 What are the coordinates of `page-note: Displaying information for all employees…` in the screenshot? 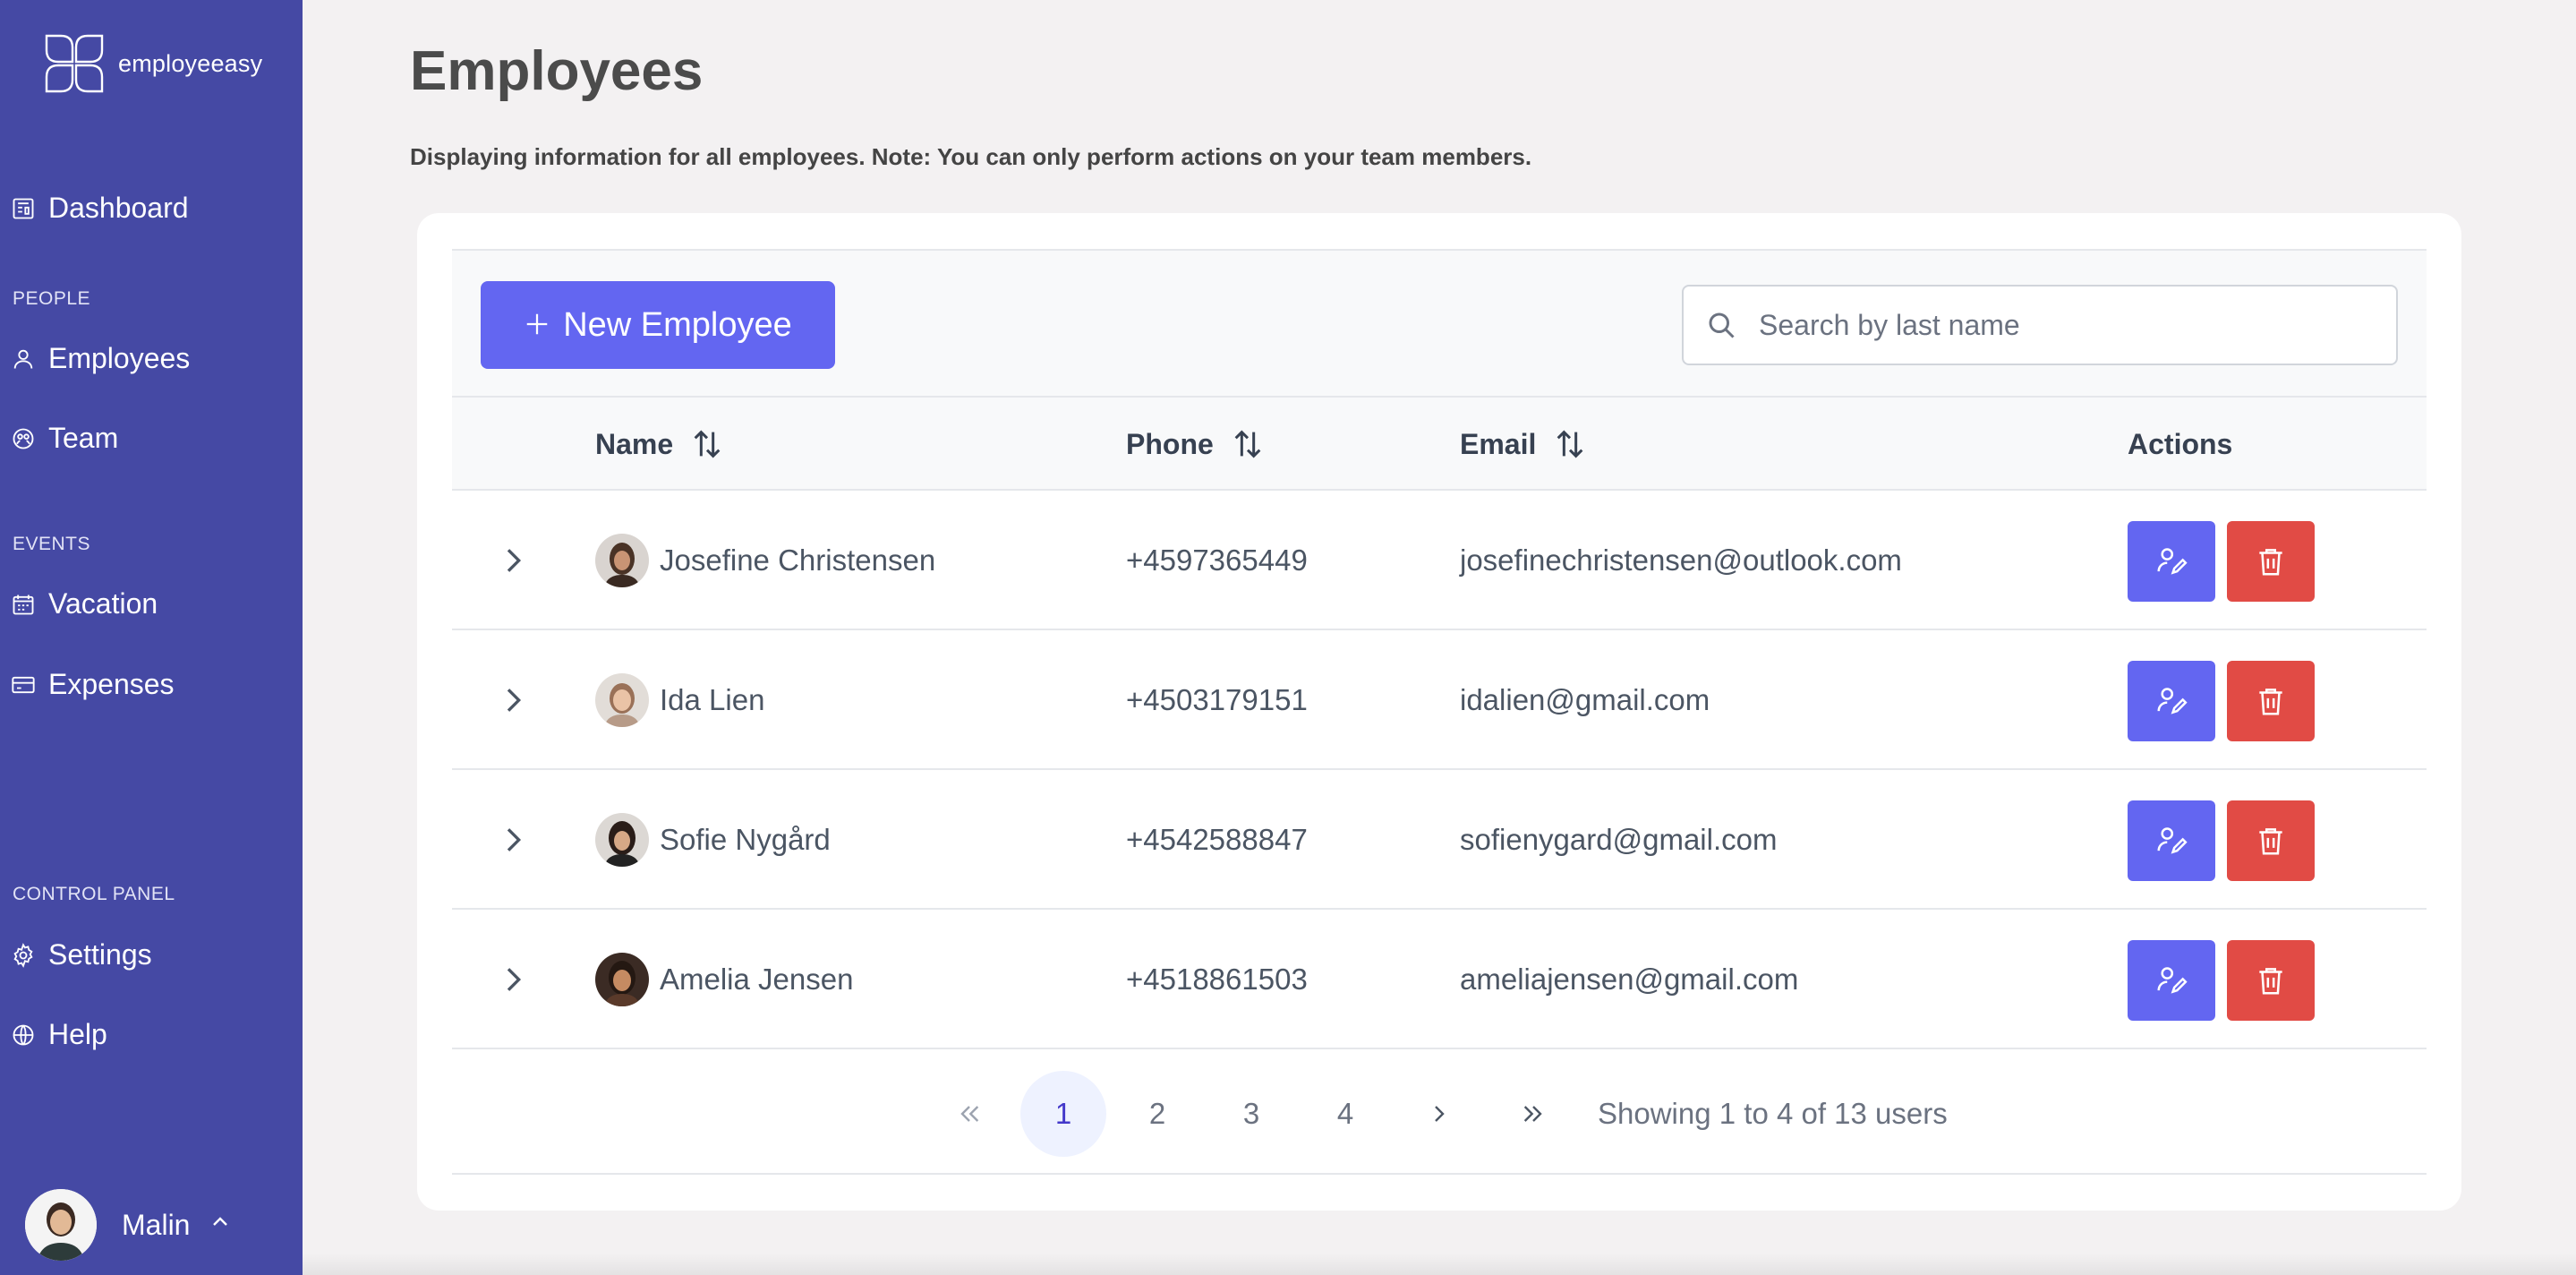 It's located at (971, 156).